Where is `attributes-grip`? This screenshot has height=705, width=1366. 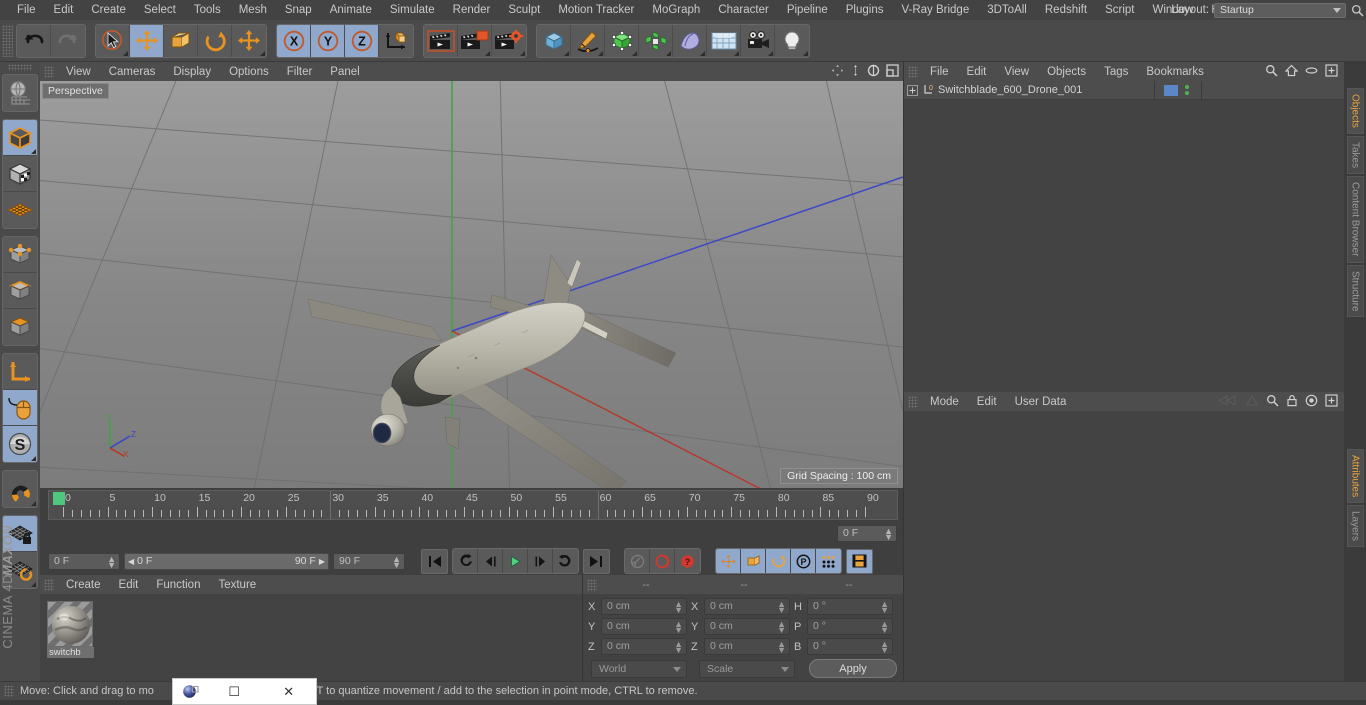
attributes-grip is located at coordinates (913, 401).